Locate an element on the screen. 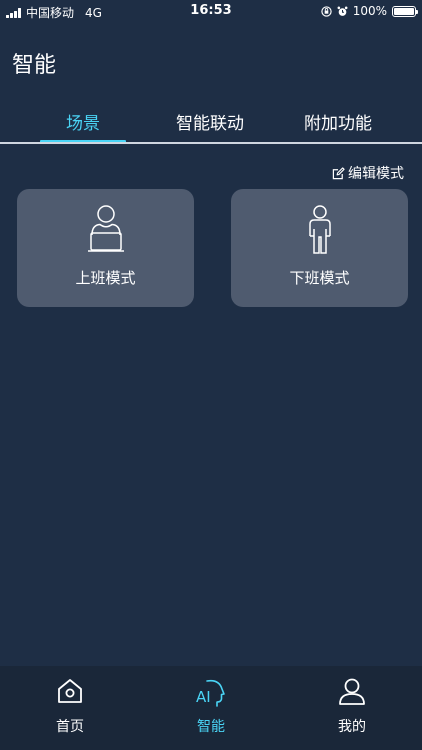 This screenshot has width=422, height=750. status-right: 100% is located at coordinates (369, 11).